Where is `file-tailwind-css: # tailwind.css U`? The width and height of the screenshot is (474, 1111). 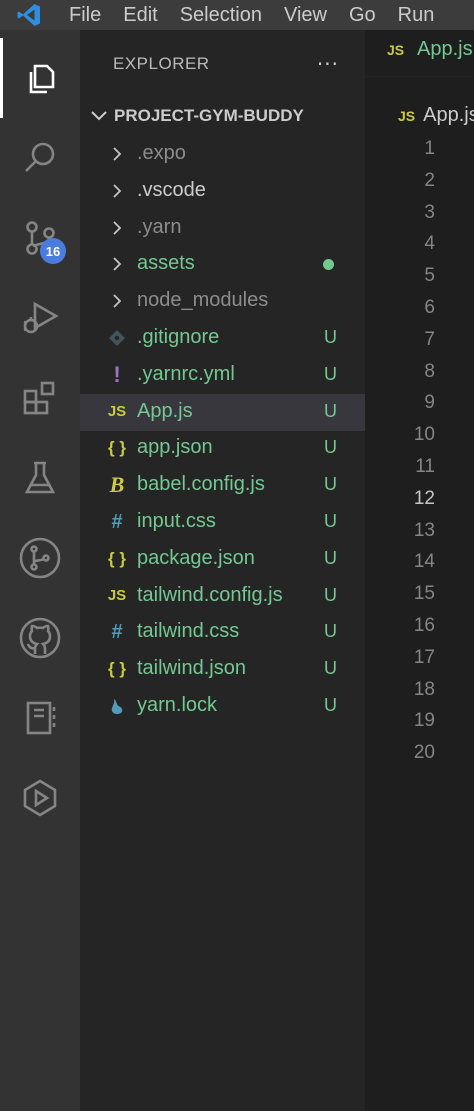 file-tailwind-css: # tailwind.css U is located at coordinates (222, 632).